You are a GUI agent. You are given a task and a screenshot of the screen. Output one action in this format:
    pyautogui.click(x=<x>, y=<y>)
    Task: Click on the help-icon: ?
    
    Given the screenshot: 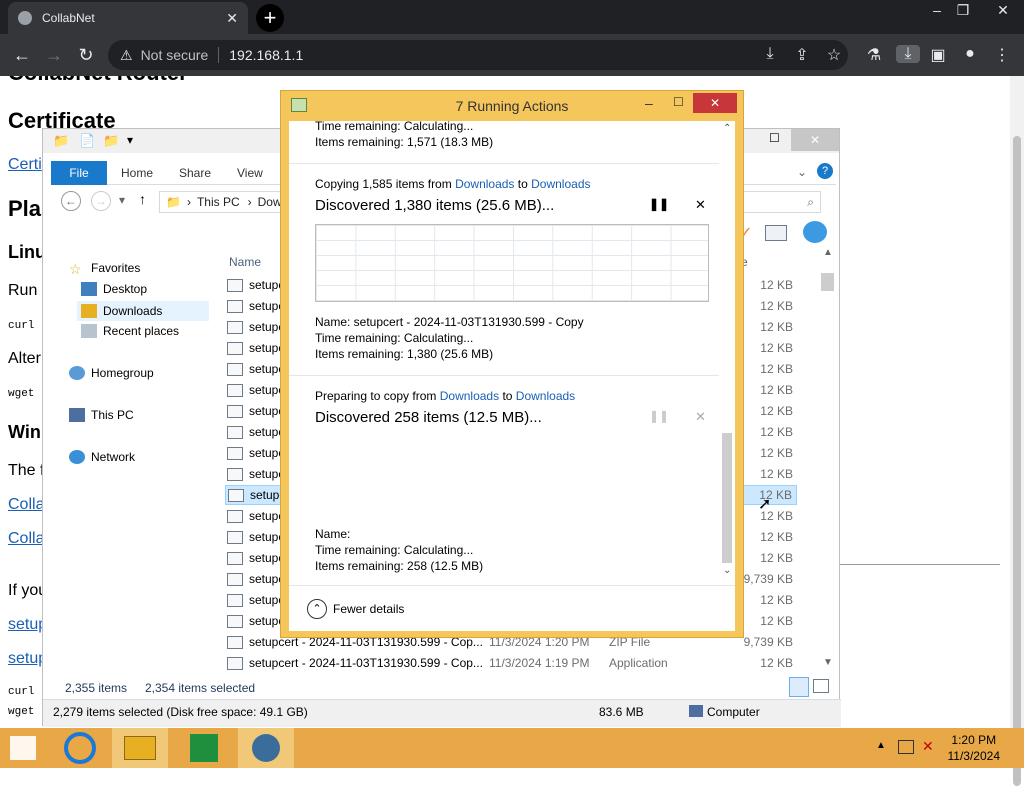 What is the action you would take?
    pyautogui.click(x=825, y=171)
    